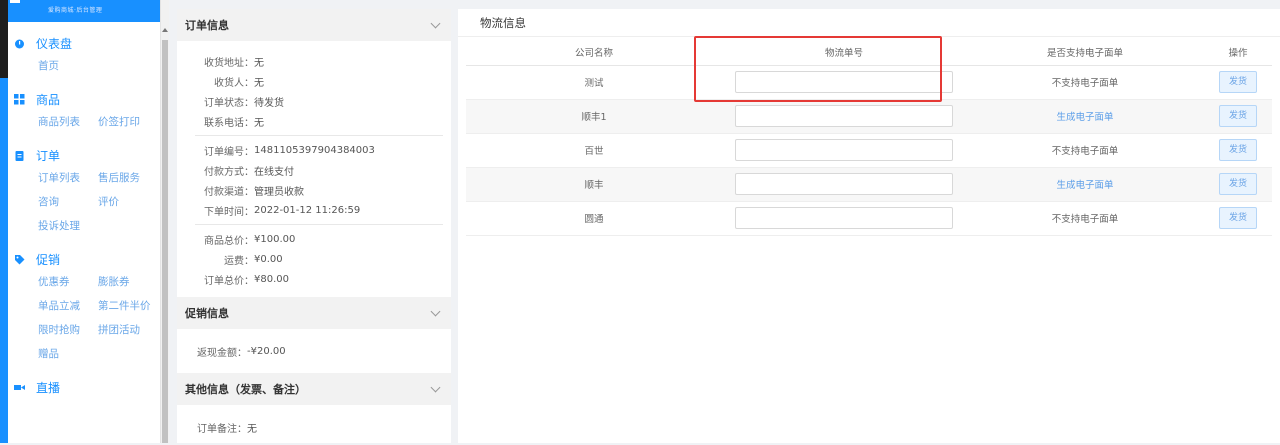 The height and width of the screenshot is (445, 1280). What do you see at coordinates (314, 25) in the screenshot?
I see `order-info-header: 订单信息` at bounding box center [314, 25].